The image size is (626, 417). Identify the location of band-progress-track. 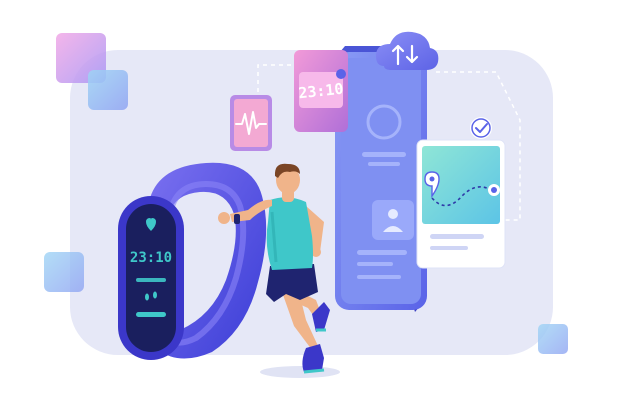
(151, 280).